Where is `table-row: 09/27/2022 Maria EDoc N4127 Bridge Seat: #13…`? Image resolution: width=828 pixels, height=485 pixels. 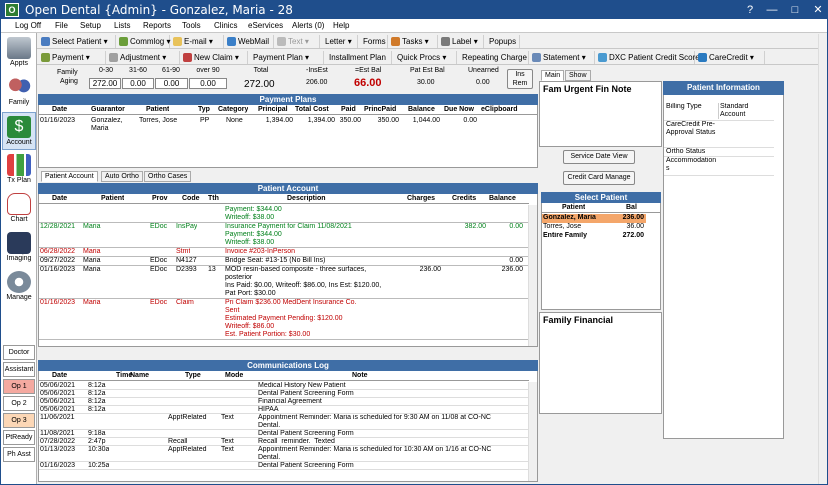 table-row: 09/27/2022 Maria EDoc N4127 Bridge Seat: #13… is located at coordinates (283, 261).